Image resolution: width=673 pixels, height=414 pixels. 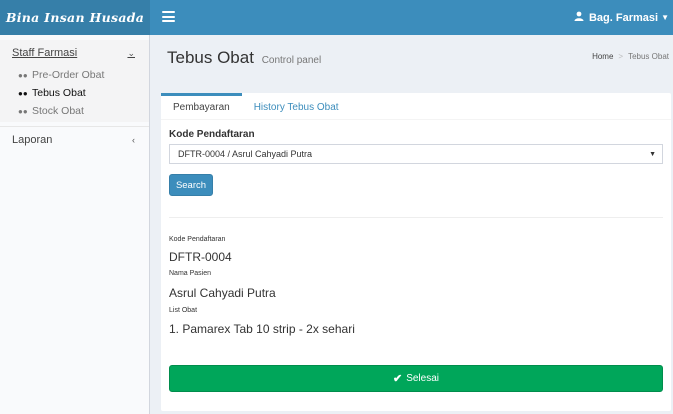 I want to click on kode-result-value: DFTR-0004, so click(x=200, y=257).